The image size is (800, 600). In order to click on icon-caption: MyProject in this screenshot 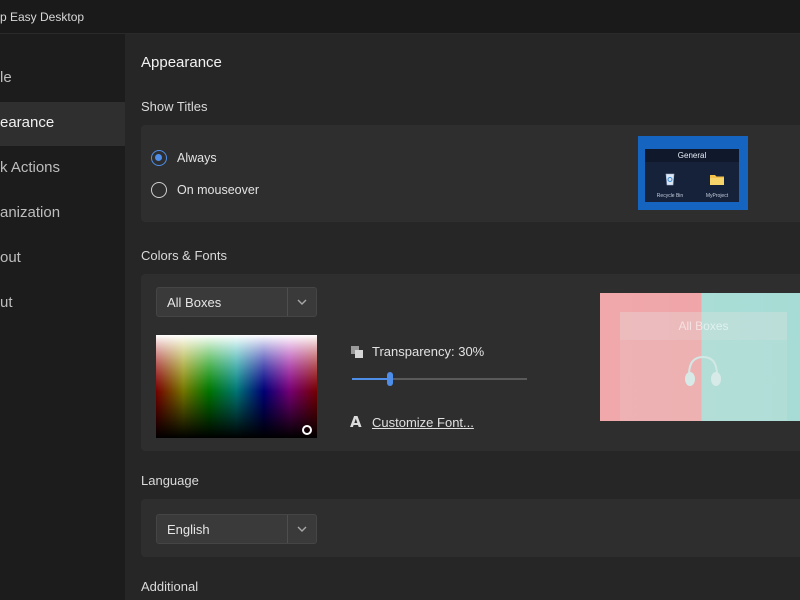, I will do `click(717, 196)`.